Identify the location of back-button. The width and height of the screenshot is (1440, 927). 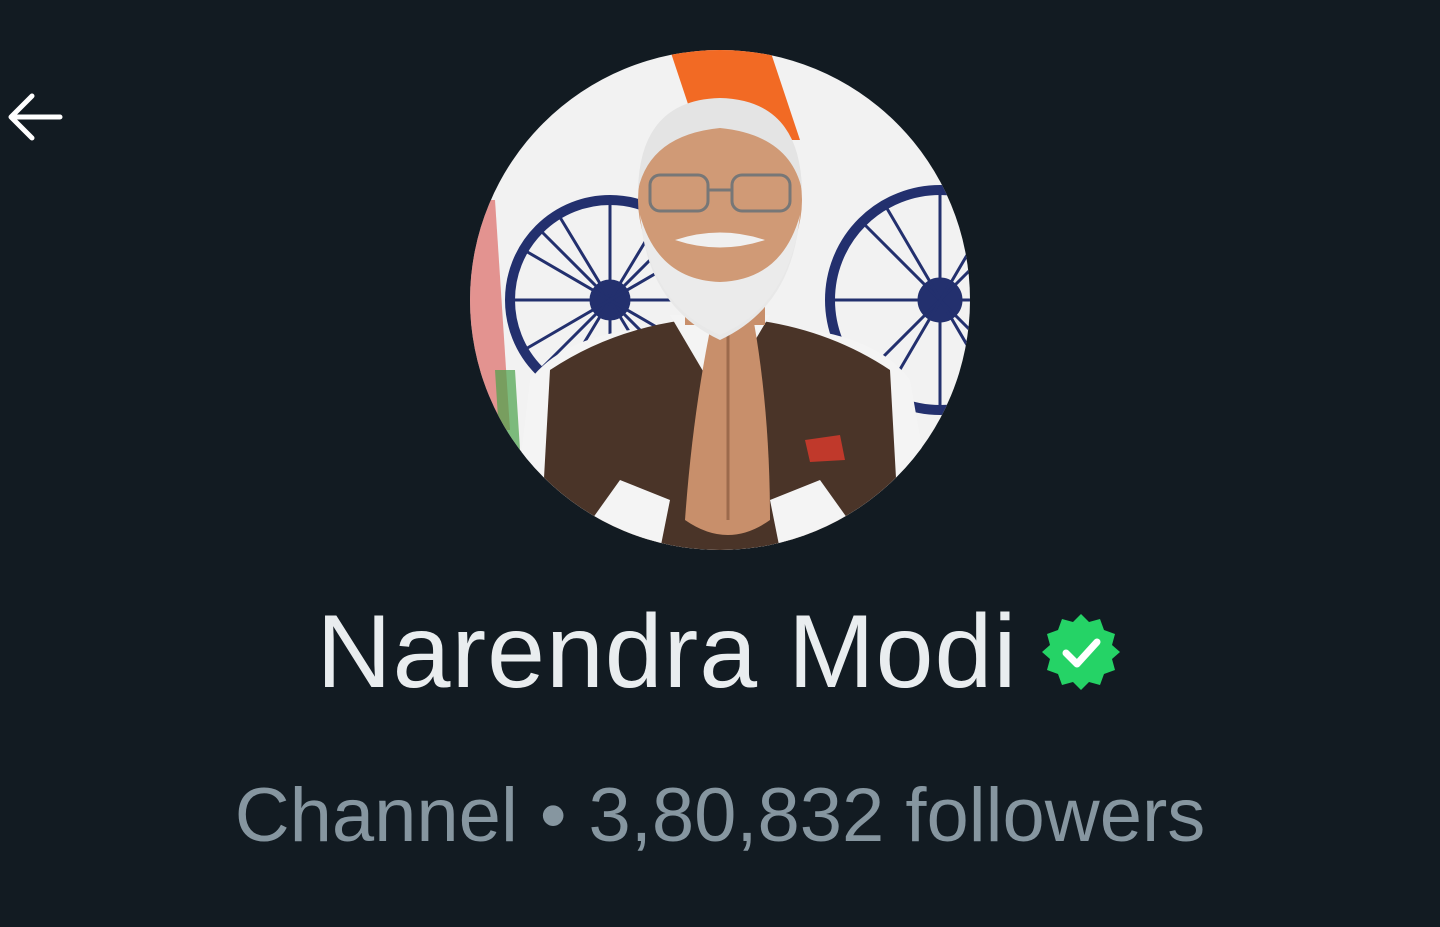
(35, 117).